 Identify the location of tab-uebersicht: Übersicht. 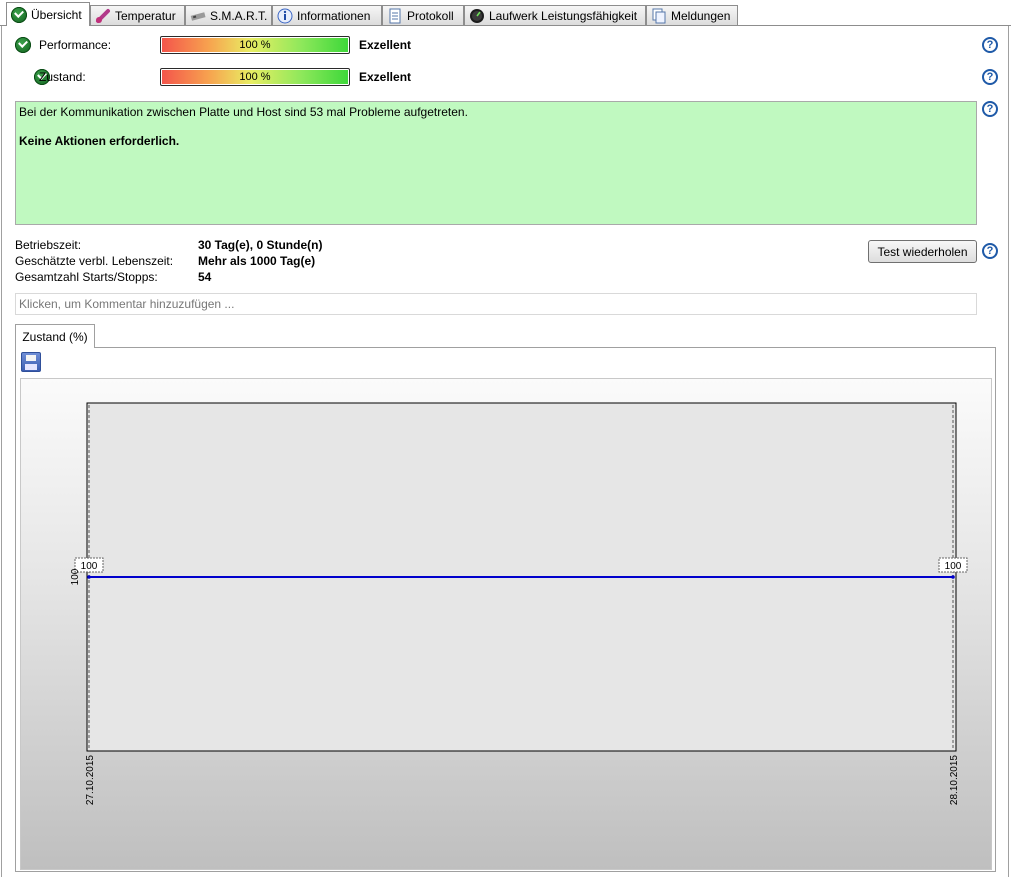
(48, 14).